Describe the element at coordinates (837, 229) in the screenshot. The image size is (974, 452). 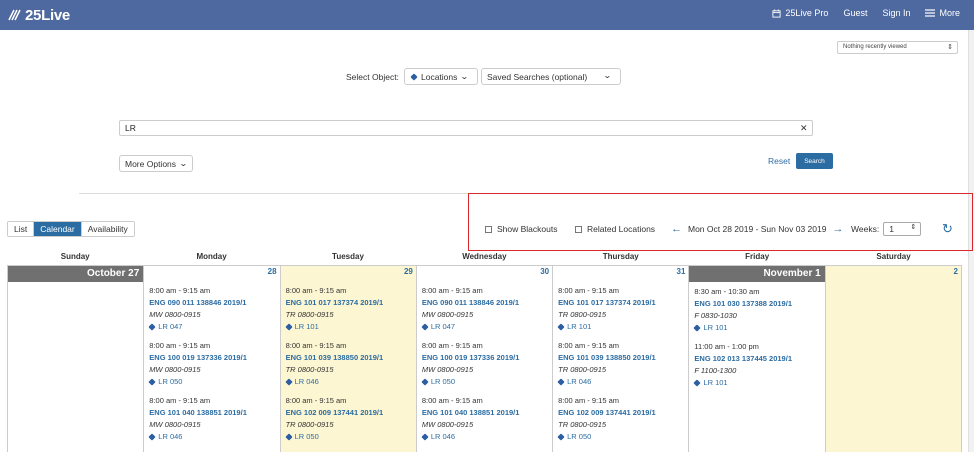
I see `arrow-right-icon: →` at that location.